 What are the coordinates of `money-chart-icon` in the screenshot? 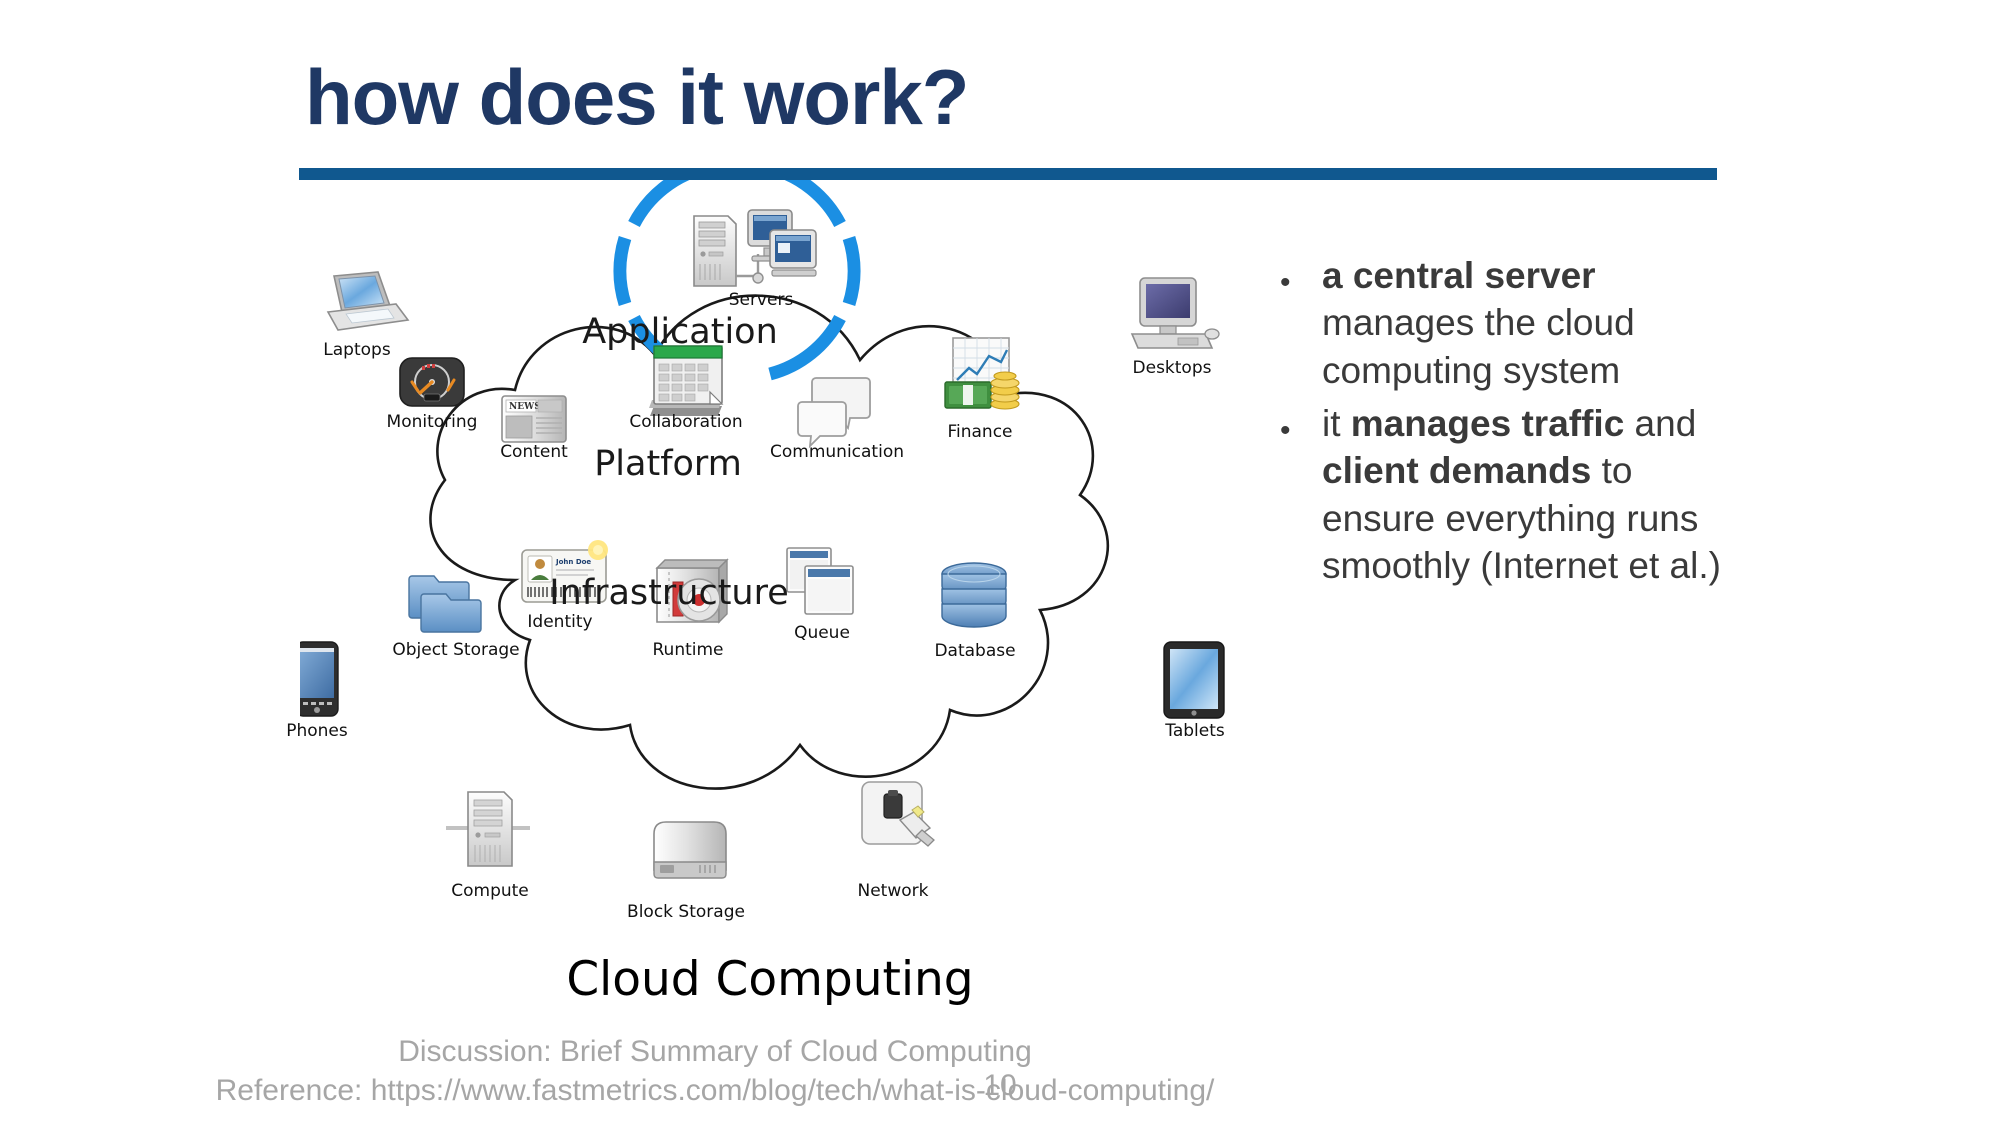 It's located at (982, 373).